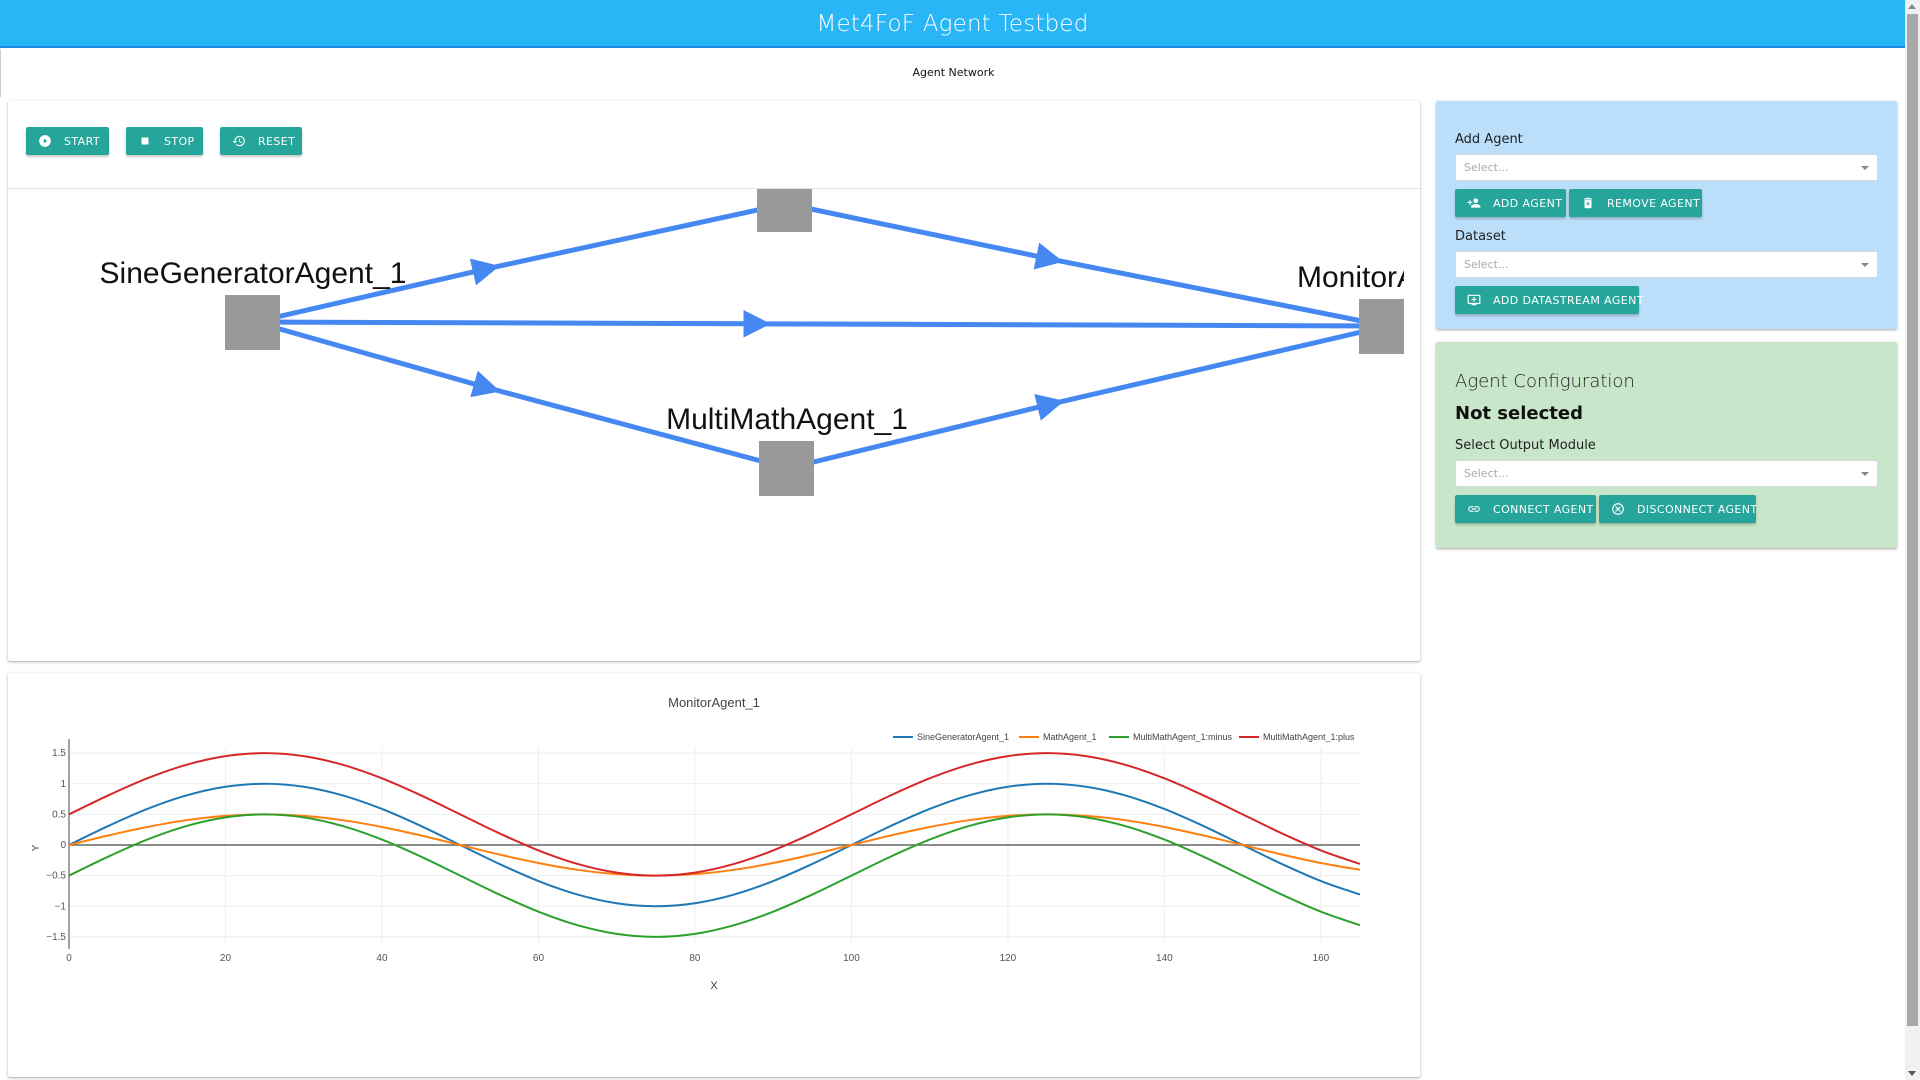 The width and height of the screenshot is (1920, 1080). Describe the element at coordinates (1164, 958) in the screenshot. I see `x-tick-label: 140` at that location.